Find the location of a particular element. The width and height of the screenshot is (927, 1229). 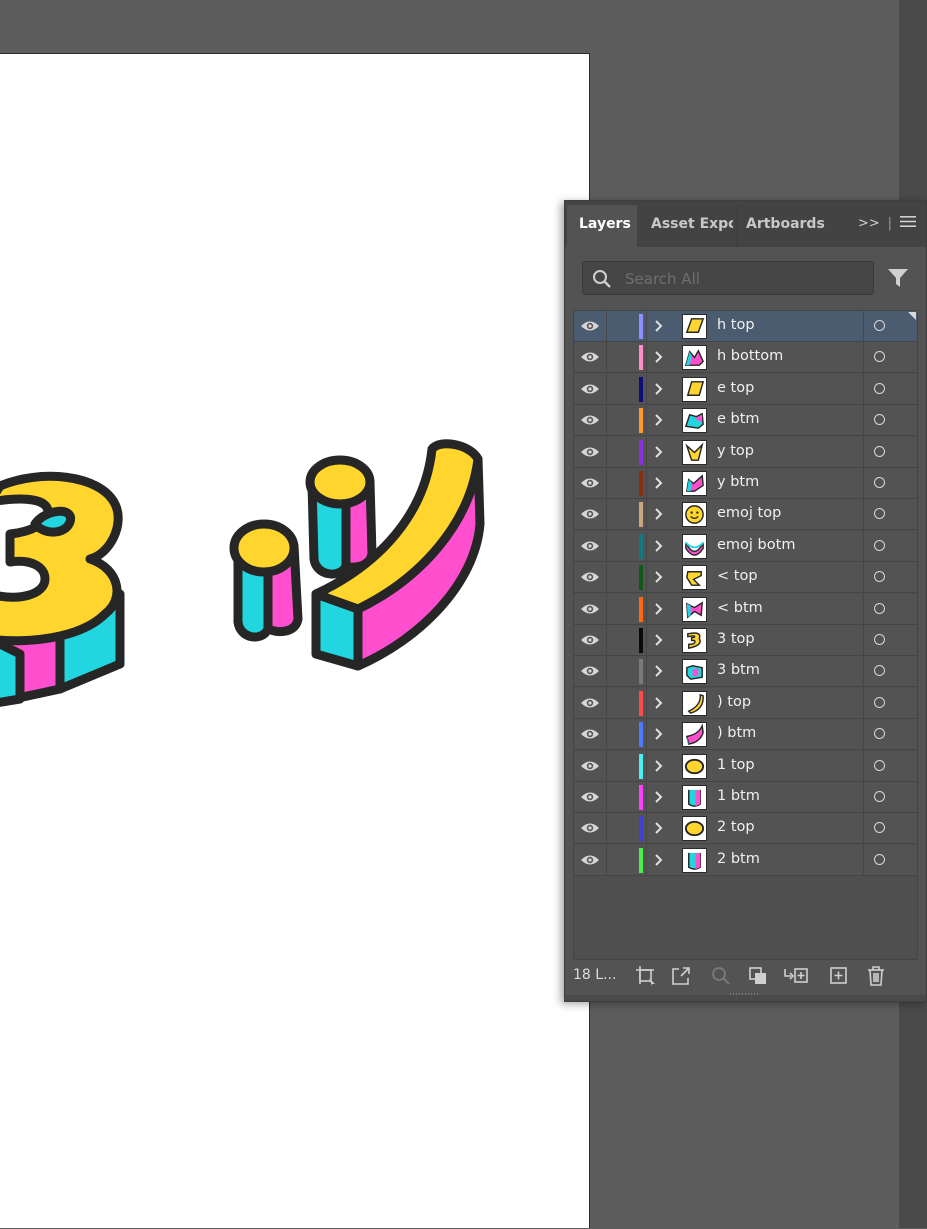

layer-row: 1 btm is located at coordinates (745, 797).